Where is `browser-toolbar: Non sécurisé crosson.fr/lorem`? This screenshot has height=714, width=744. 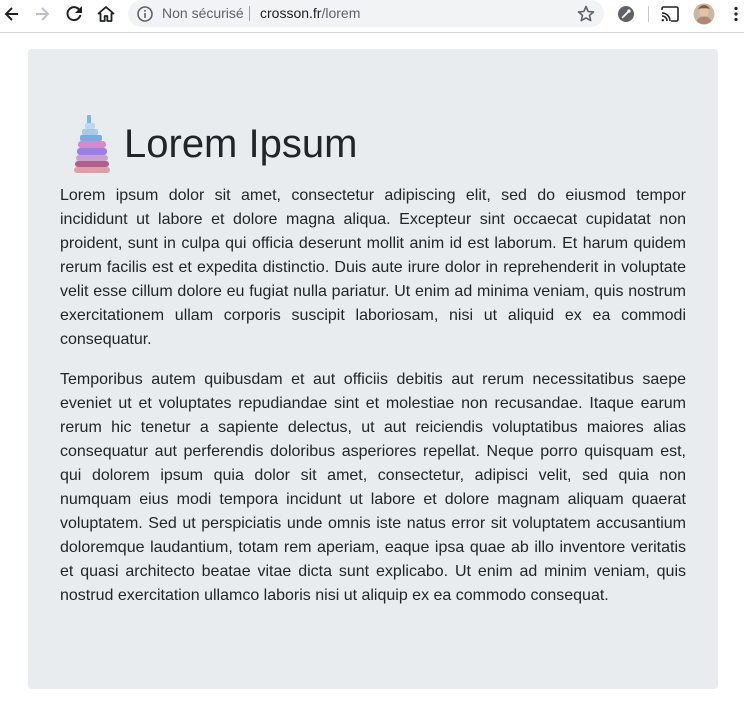 browser-toolbar: Non sécurisé crosson.fr/lorem is located at coordinates (372, 14).